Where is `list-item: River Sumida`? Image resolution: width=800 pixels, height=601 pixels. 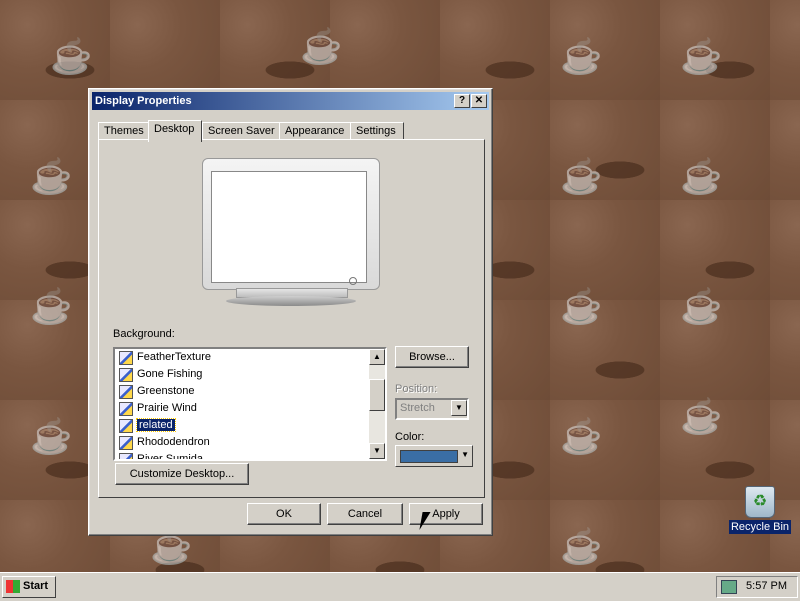
list-item: River Sumida is located at coordinates (250, 456).